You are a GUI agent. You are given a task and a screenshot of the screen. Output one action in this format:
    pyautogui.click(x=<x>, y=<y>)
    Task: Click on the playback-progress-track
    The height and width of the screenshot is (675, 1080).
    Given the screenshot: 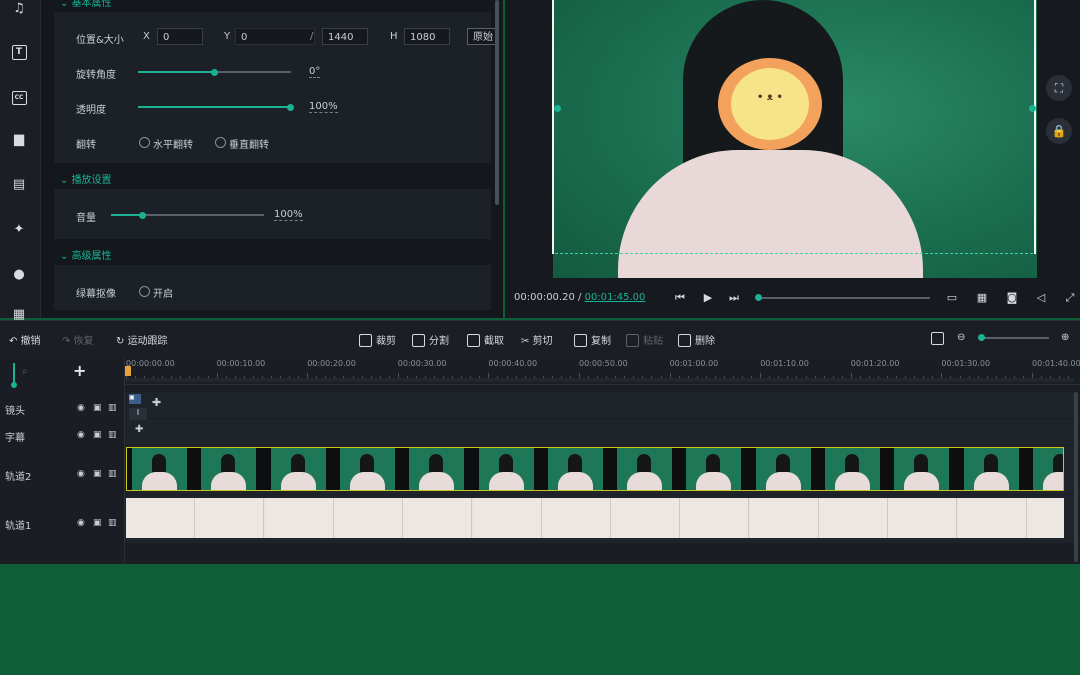 What is the action you would take?
    pyautogui.click(x=844, y=298)
    